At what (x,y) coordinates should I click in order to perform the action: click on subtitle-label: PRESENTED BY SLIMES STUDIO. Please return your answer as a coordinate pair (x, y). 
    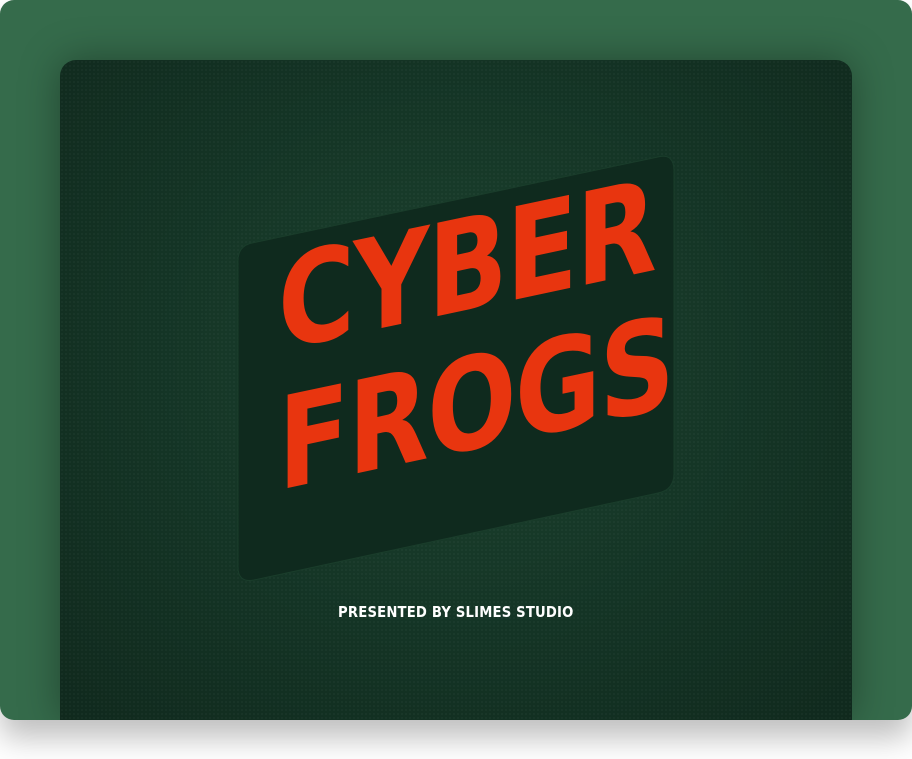
    Looking at the image, I should click on (456, 612).